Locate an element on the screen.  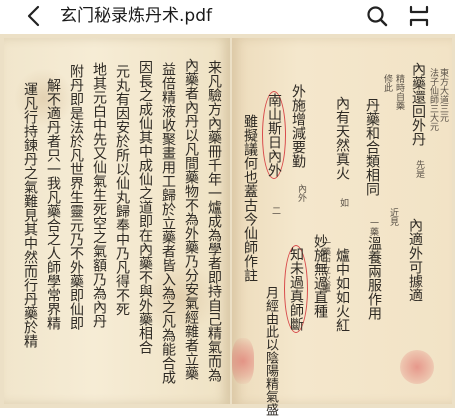
text-column: 內藥還回外丹 is located at coordinates (418, 104).